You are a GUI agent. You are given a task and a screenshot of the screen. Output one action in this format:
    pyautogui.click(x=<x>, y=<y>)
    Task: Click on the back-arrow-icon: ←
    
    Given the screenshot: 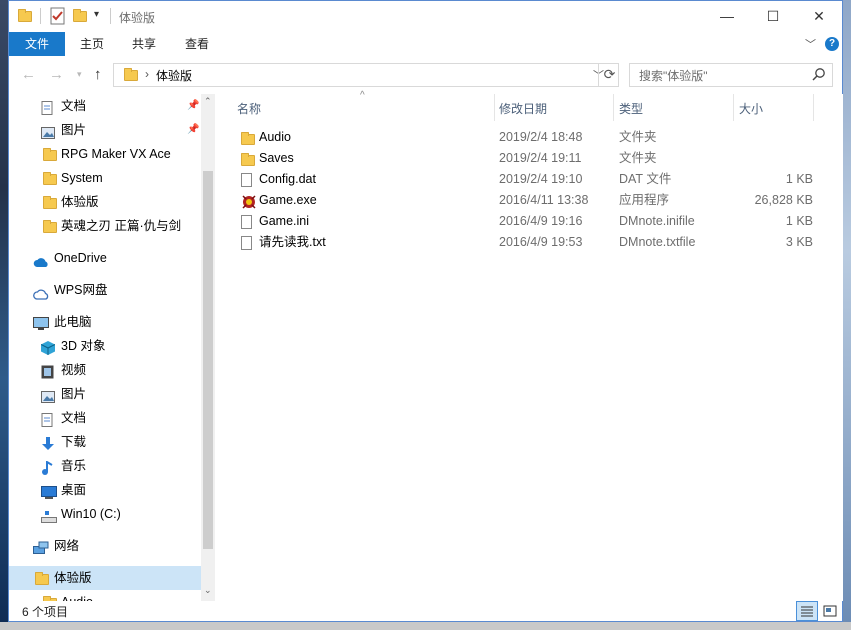 What is the action you would take?
    pyautogui.click(x=28, y=74)
    